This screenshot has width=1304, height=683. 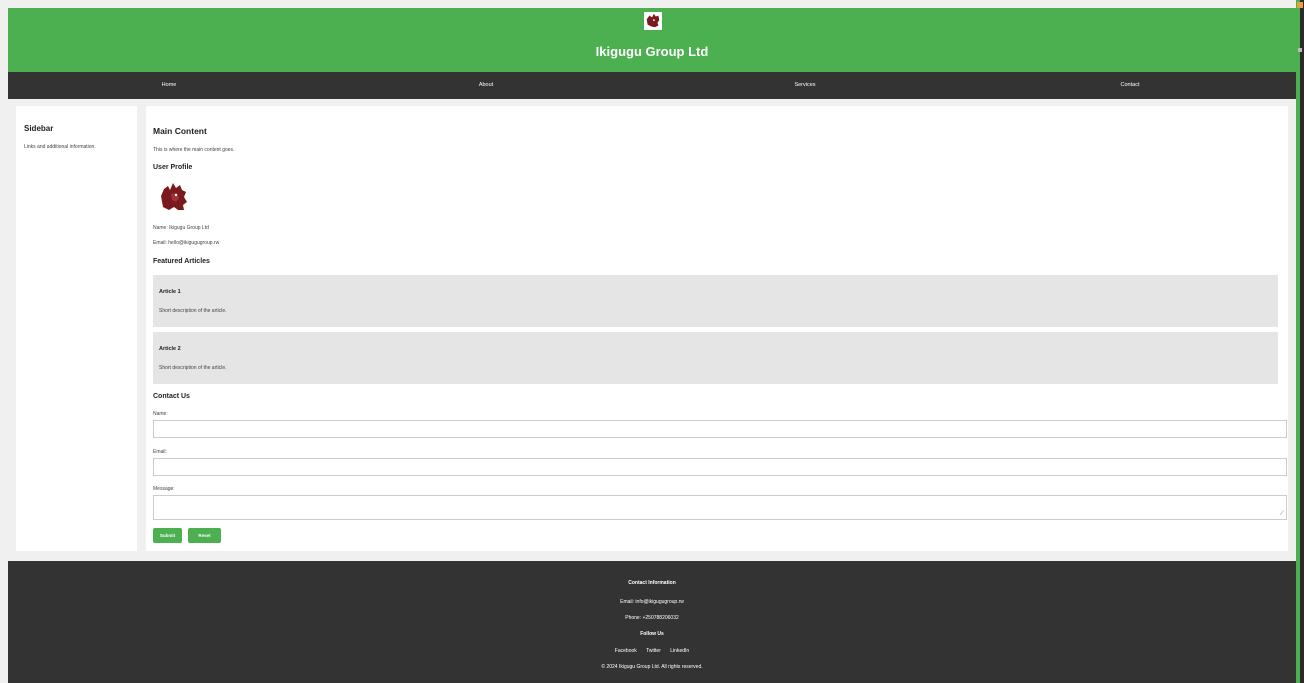 What do you see at coordinates (170, 349) in the screenshot?
I see `article-title: Article 2` at bounding box center [170, 349].